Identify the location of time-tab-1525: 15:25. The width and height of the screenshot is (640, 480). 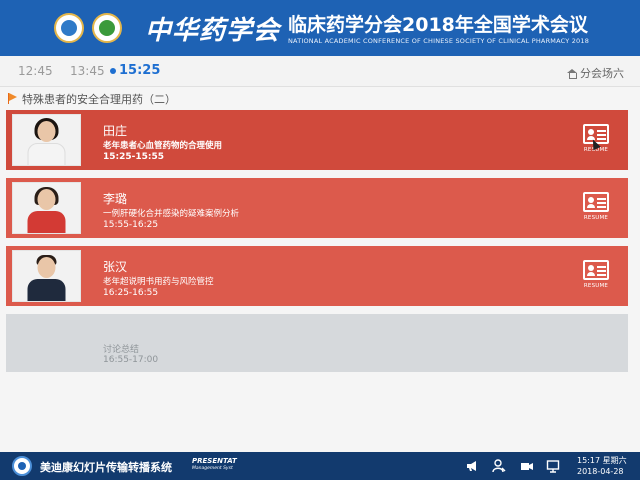
(135, 70).